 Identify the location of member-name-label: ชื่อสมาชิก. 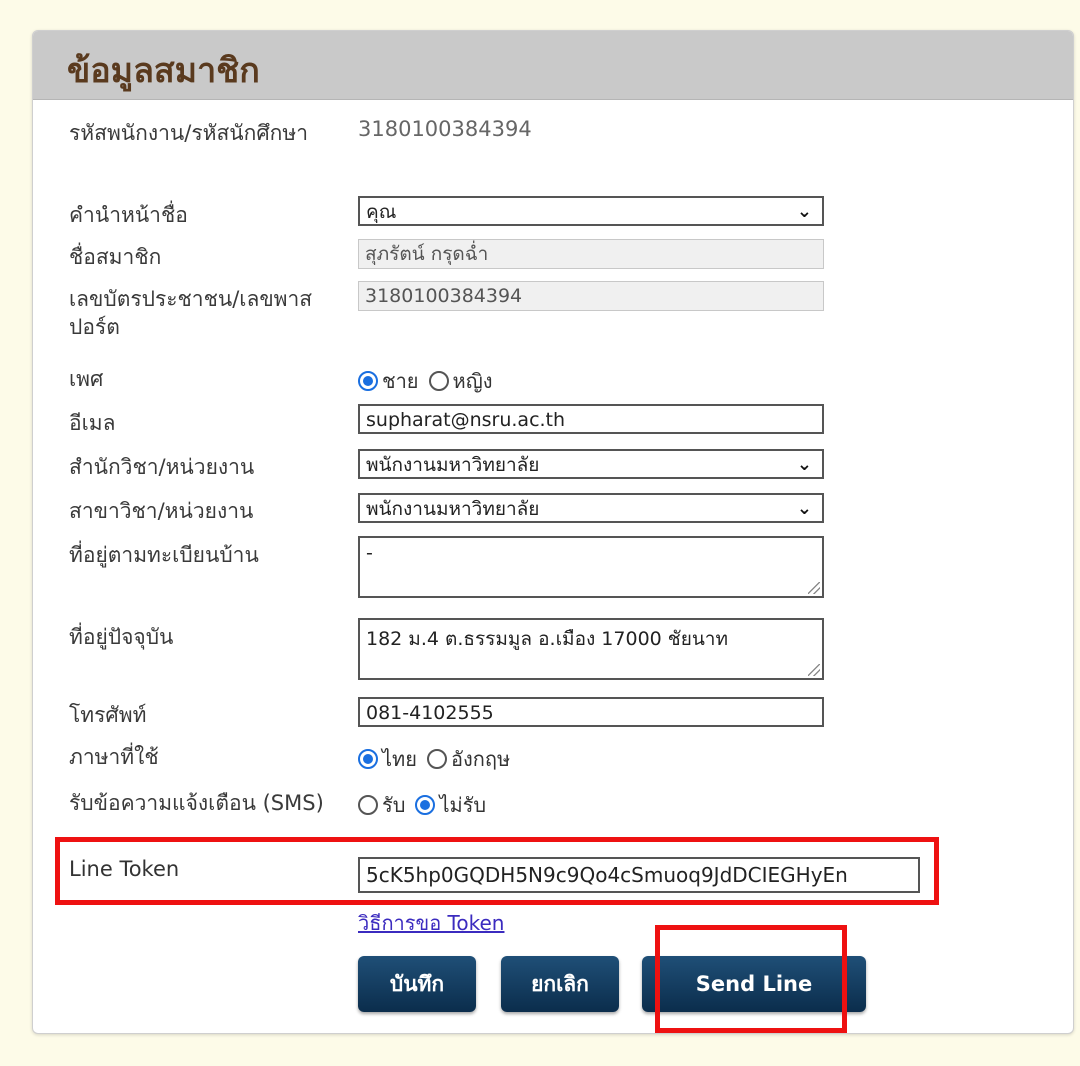
(115, 257).